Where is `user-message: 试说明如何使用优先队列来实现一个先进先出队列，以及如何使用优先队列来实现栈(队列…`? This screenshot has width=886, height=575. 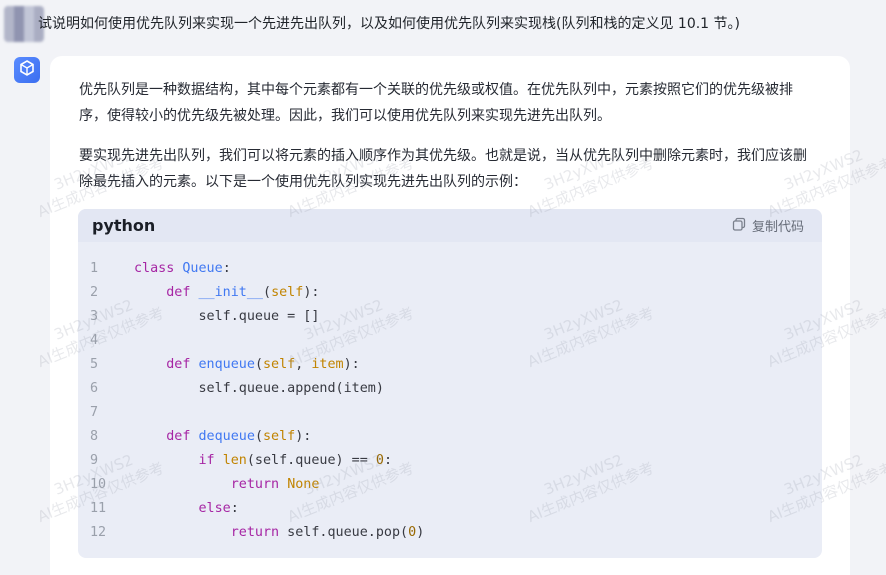
user-message: 试说明如何使用优先队列来实现一个先进先出队列，以及如何使用优先队列来实现栈(队列… is located at coordinates (443, 25).